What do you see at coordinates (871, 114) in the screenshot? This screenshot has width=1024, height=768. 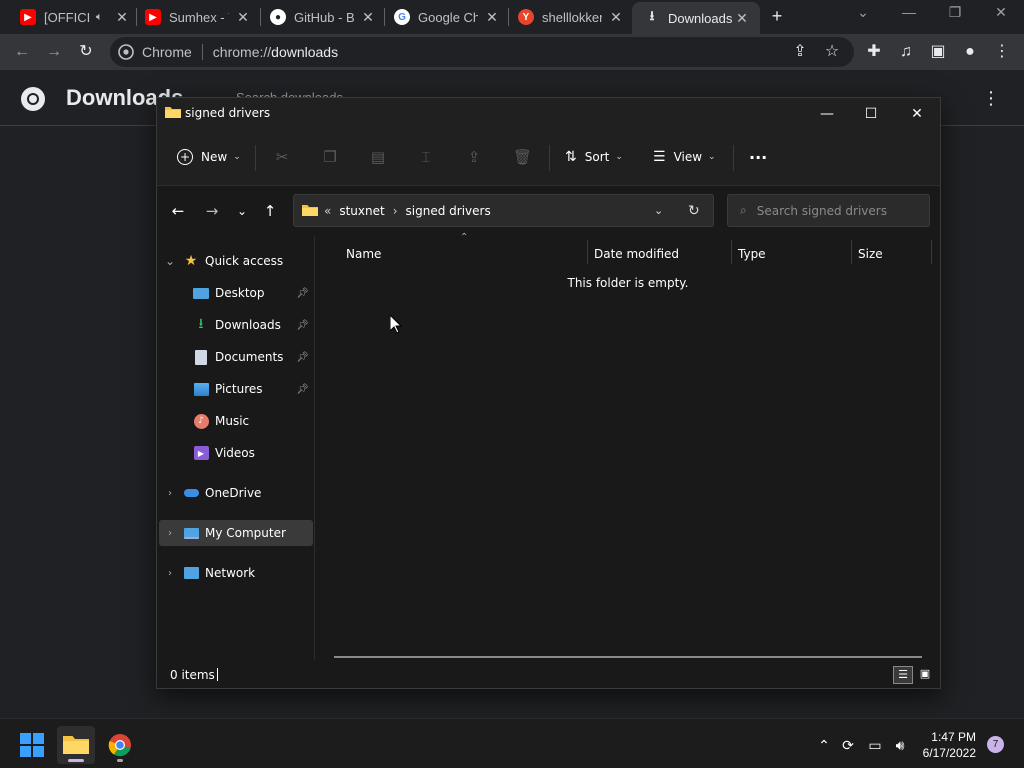 I see `maximize-icon: ☐` at bounding box center [871, 114].